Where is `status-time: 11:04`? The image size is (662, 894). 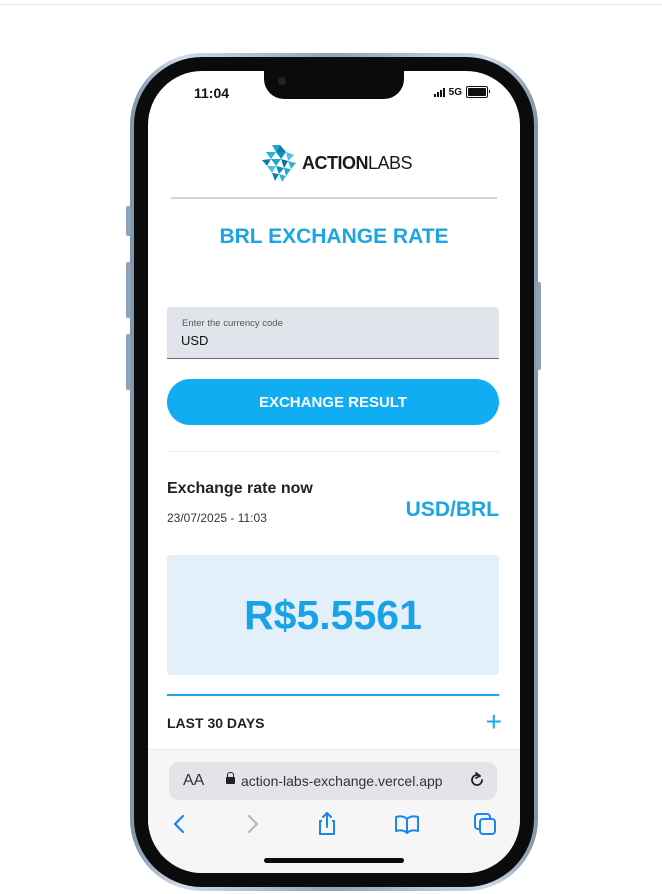 status-time: 11:04 is located at coordinates (212, 93).